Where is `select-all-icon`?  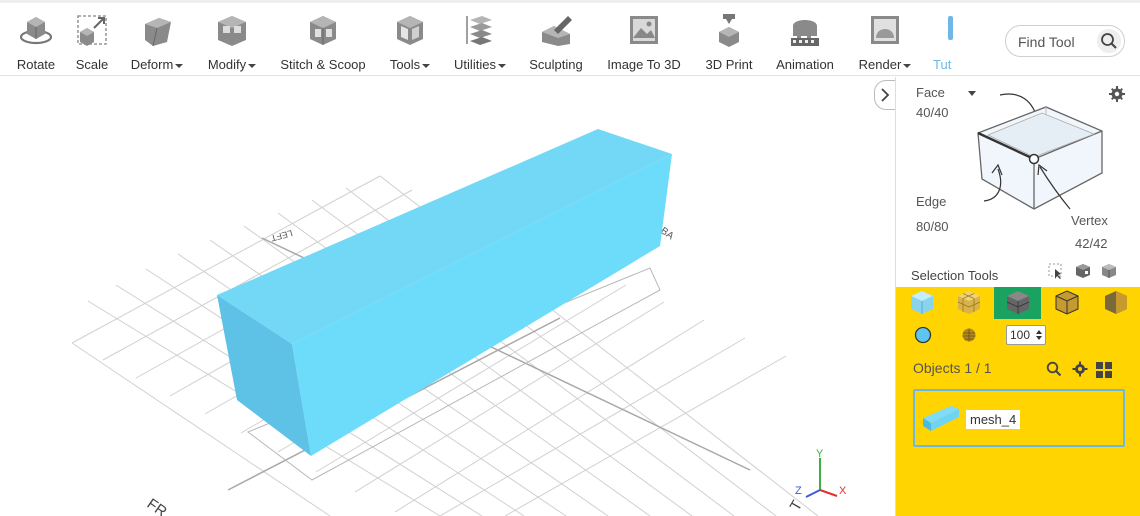 select-all-icon is located at coordinates (1083, 271).